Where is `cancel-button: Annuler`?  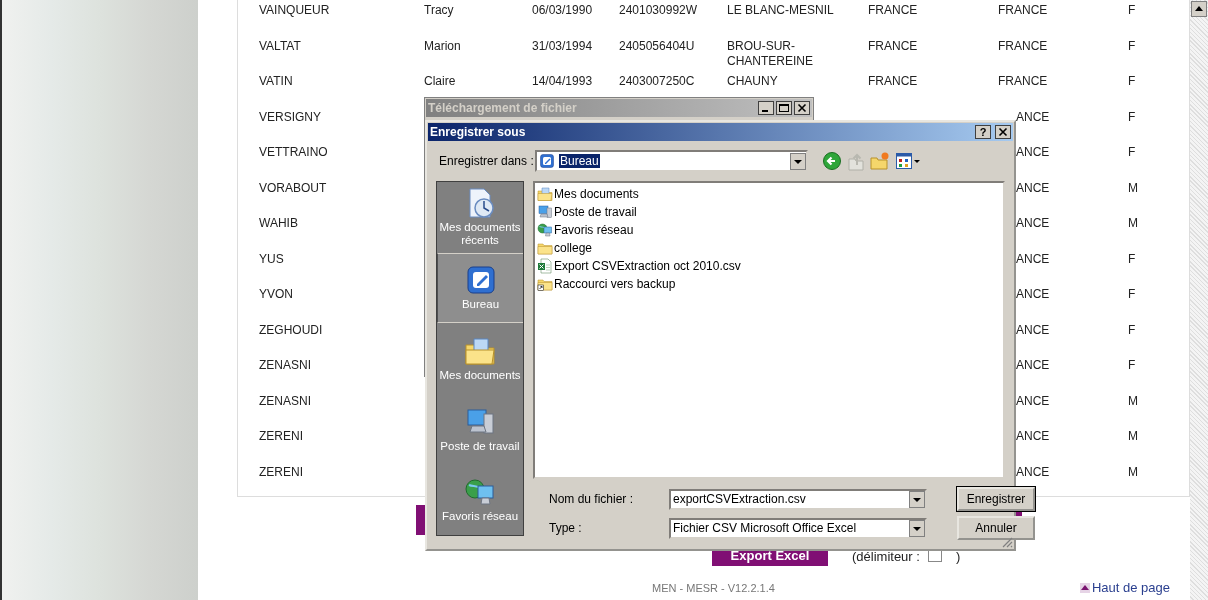
cancel-button: Annuler is located at coordinates (996, 528).